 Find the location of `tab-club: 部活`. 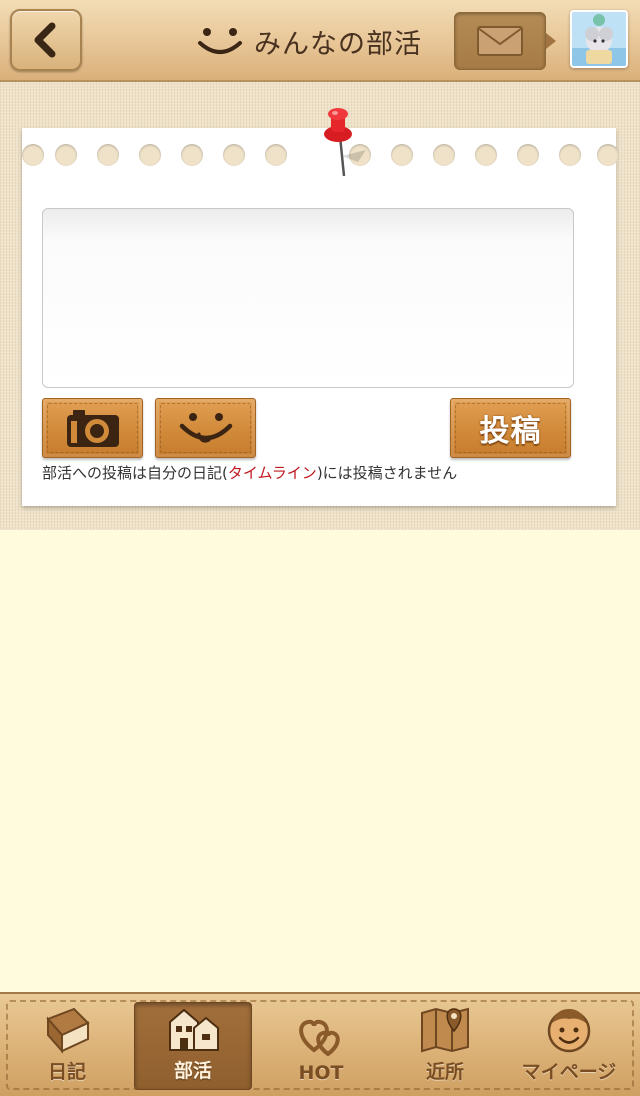

tab-club: 部活 is located at coordinates (193, 1046).